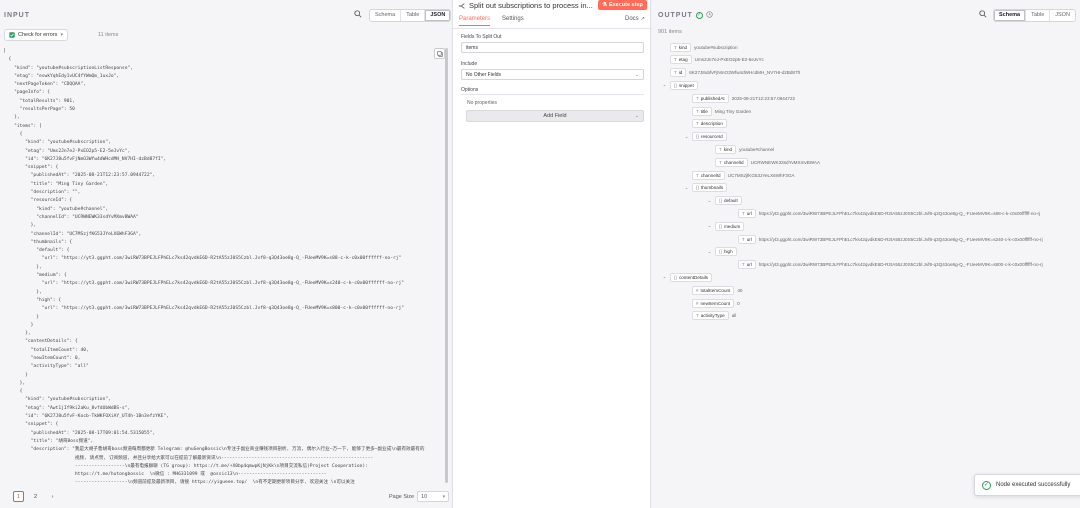 The width and height of the screenshot is (1080, 508). What do you see at coordinates (438, 15) in the screenshot?
I see `input-tab-json: JSON` at bounding box center [438, 15].